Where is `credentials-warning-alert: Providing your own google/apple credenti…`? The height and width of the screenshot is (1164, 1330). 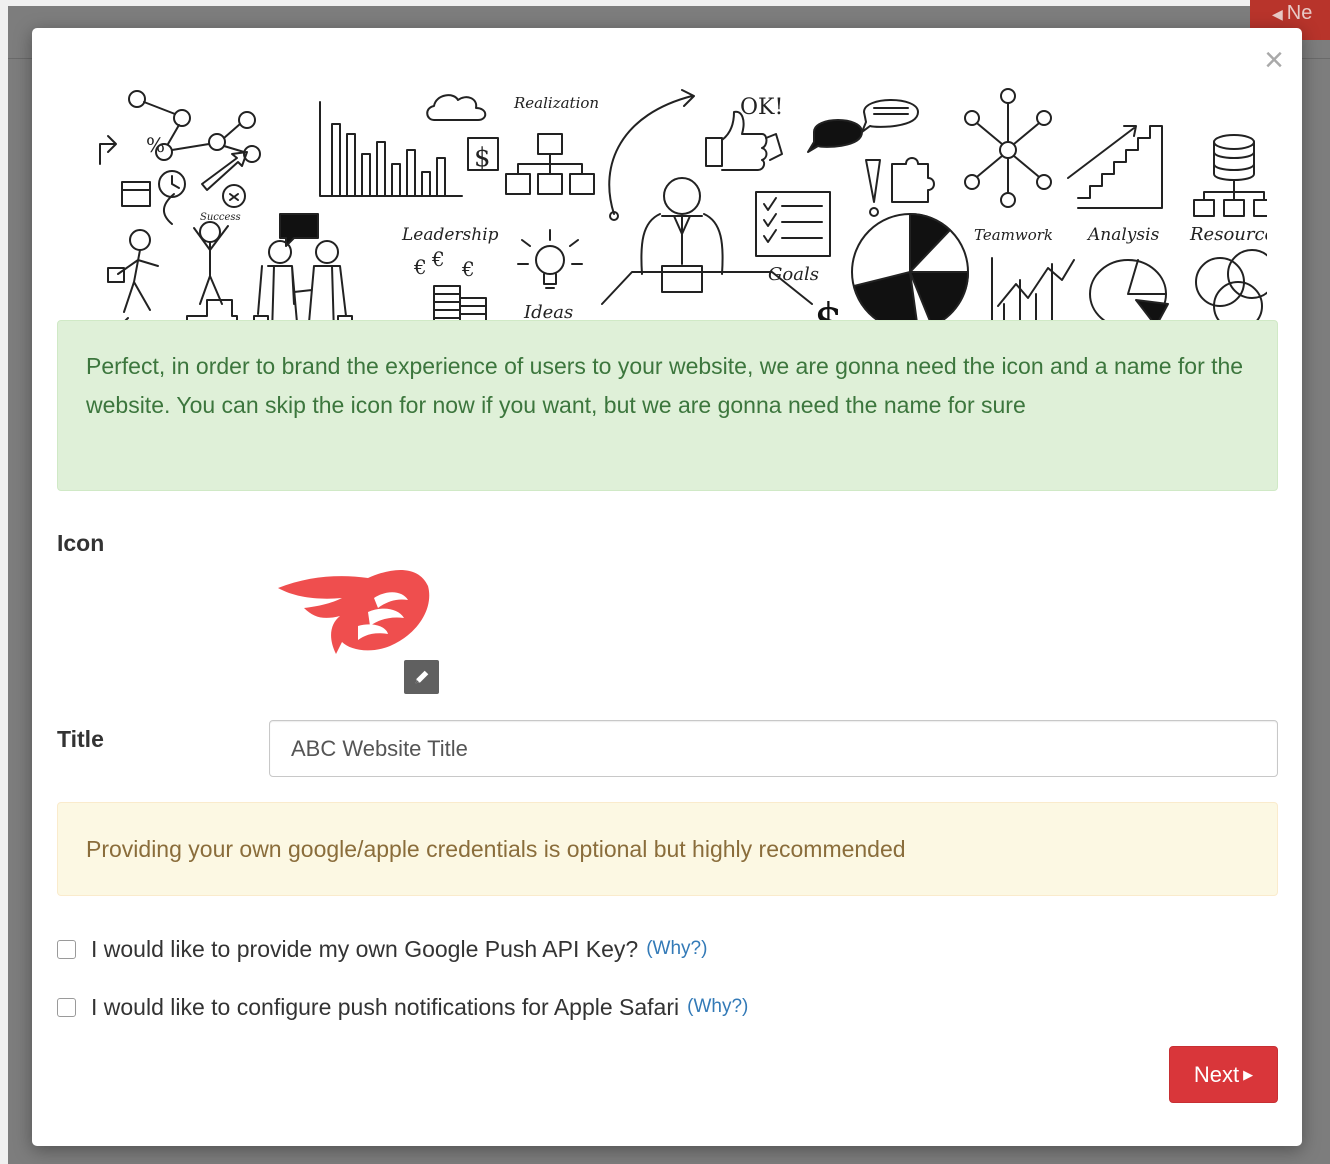
credentials-warning-alert: Providing your own google/apple credenti… is located at coordinates (667, 849).